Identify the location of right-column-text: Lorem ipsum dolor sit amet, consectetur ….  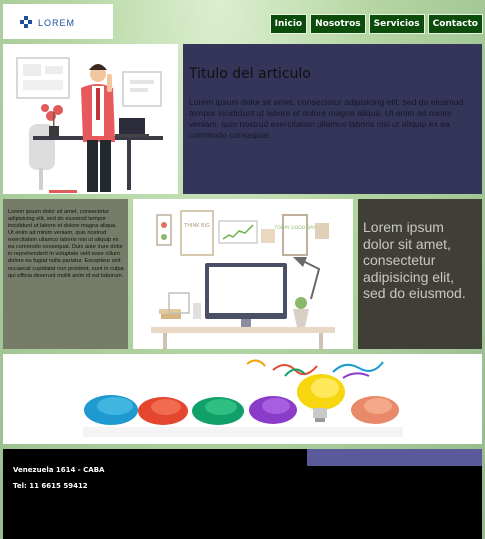
(414, 260).